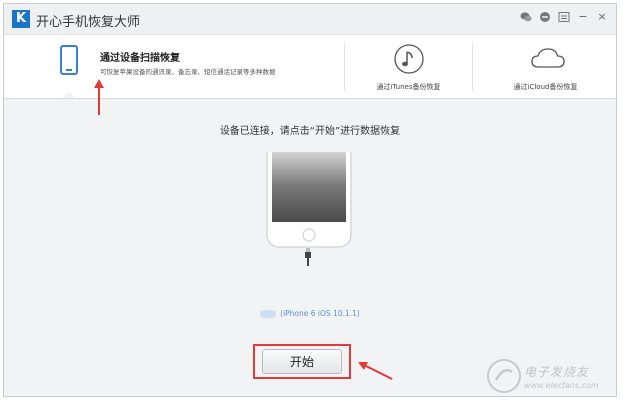 The width and height of the screenshot is (625, 406). What do you see at coordinates (561, 385) in the screenshot?
I see `watermark-url: www.elecfans.com` at bounding box center [561, 385].